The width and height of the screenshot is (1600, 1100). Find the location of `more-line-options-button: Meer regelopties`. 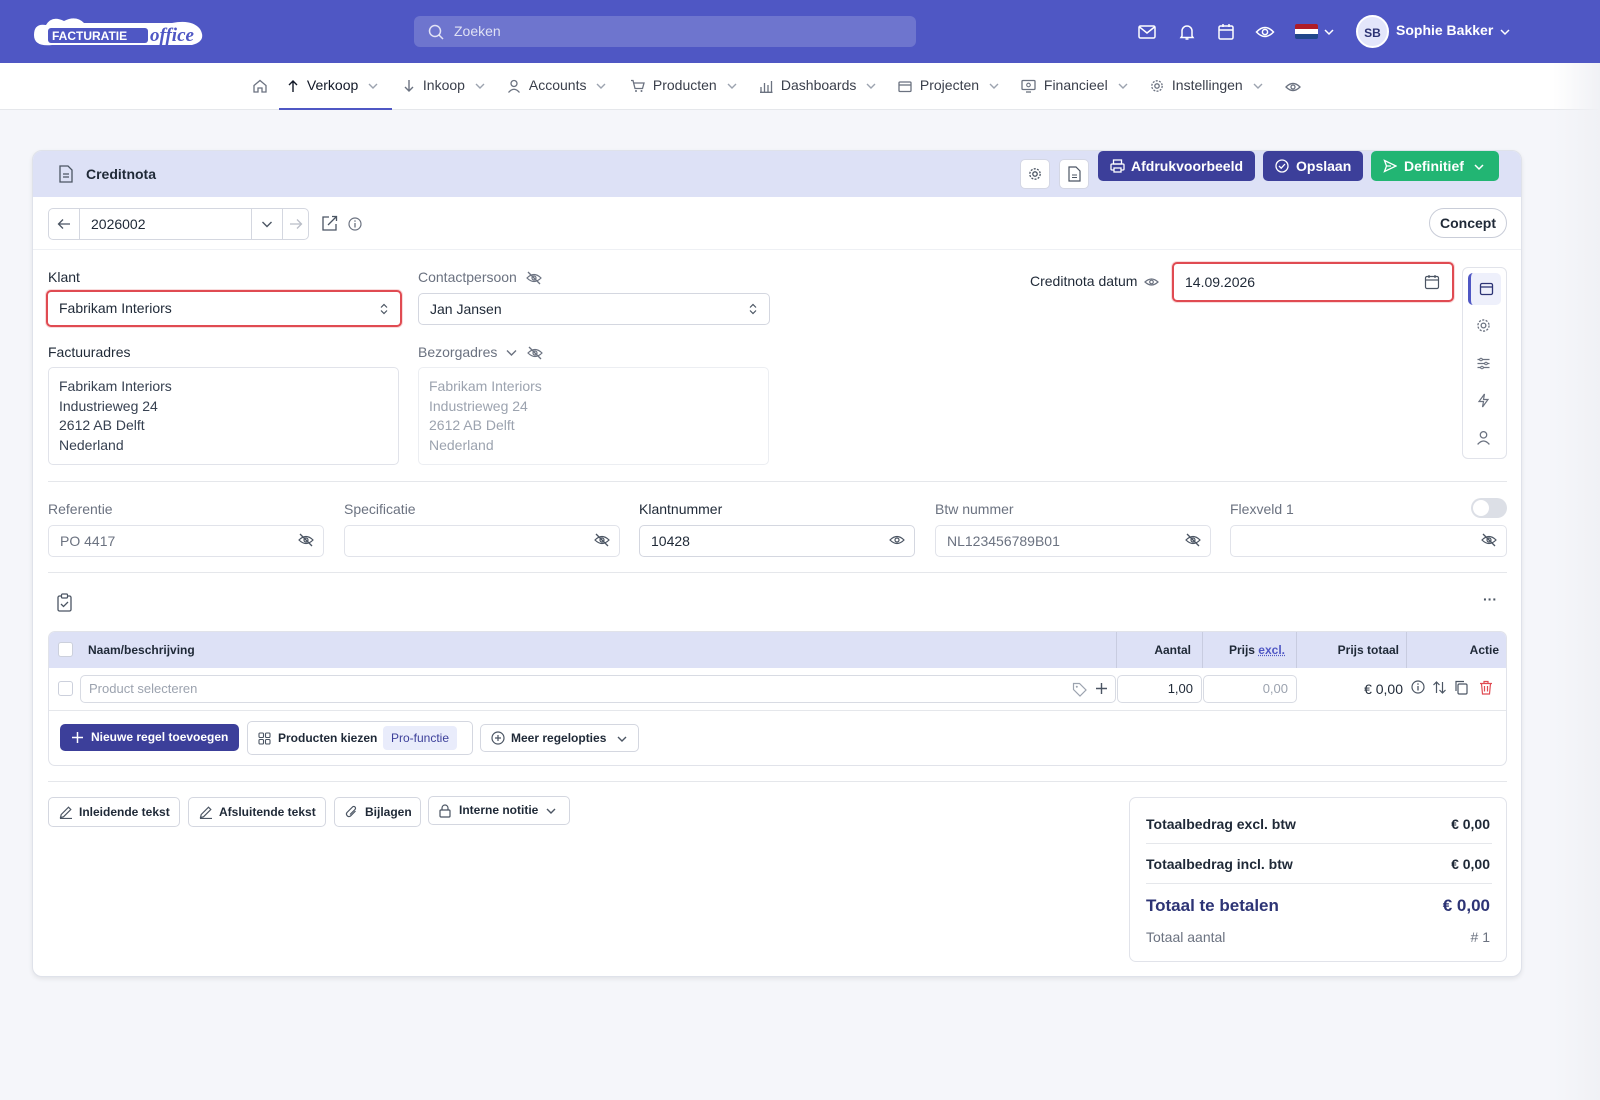

more-line-options-button: Meer regelopties is located at coordinates (559, 738).